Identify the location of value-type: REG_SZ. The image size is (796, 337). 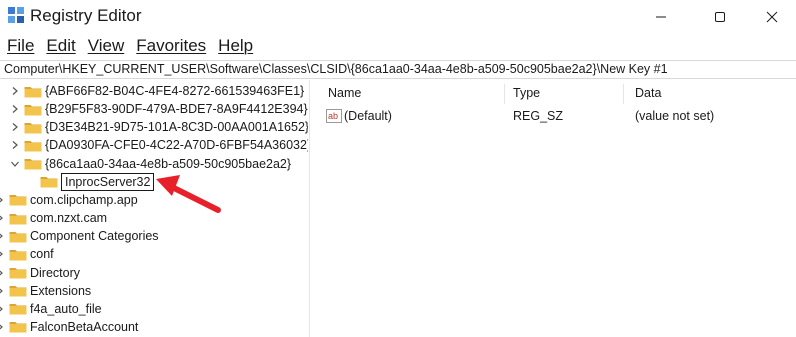
(538, 116).